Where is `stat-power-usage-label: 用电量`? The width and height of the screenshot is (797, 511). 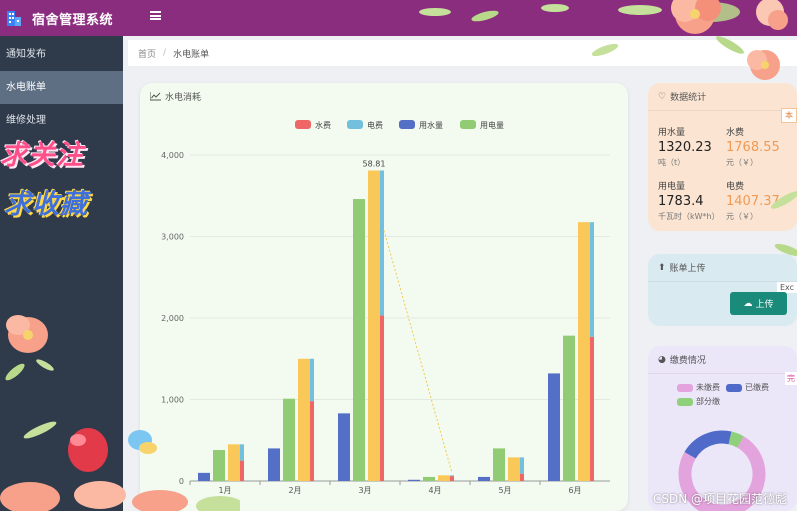 stat-power-usage-label: 用电量 is located at coordinates (672, 187).